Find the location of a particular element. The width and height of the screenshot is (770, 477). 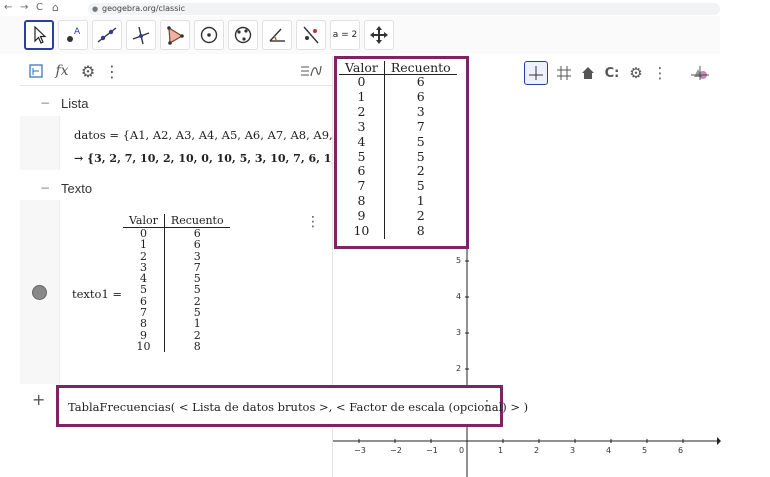

point-tool-label: A is located at coordinates (77, 32).